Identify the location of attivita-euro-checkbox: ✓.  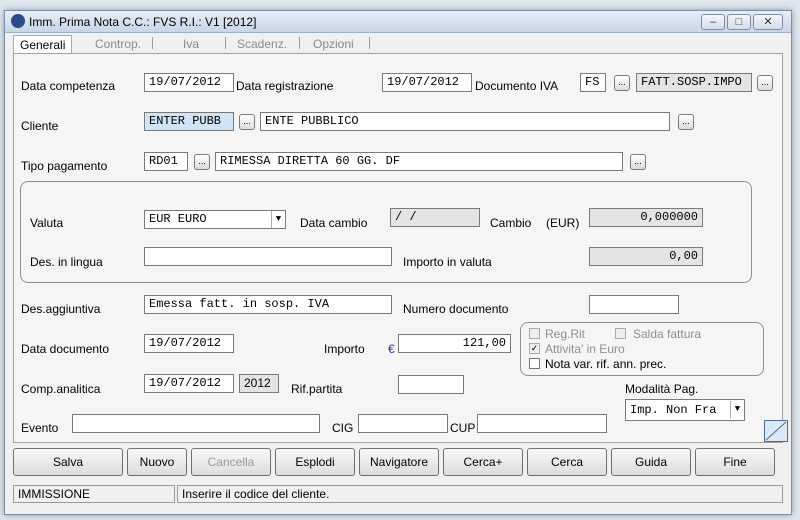
(534, 348).